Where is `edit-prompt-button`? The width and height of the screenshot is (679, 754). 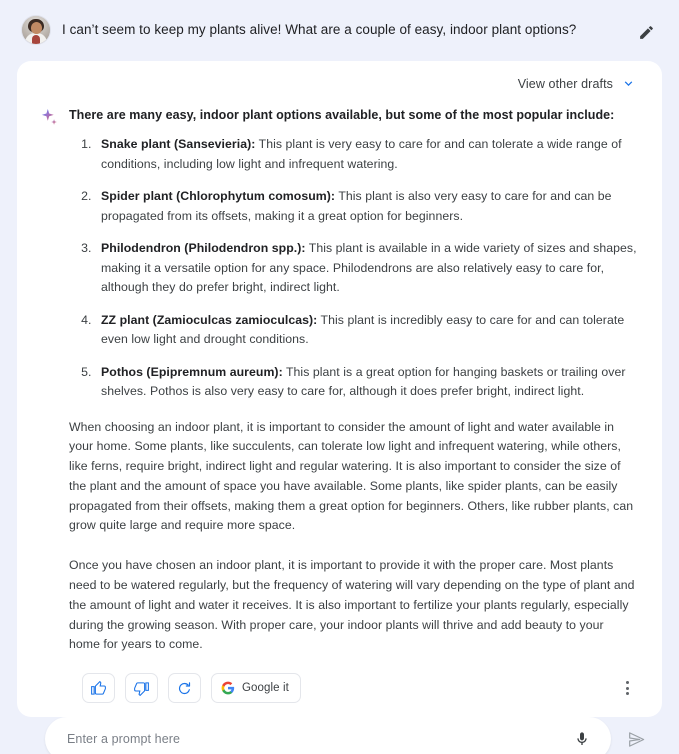 edit-prompt-button is located at coordinates (646, 32).